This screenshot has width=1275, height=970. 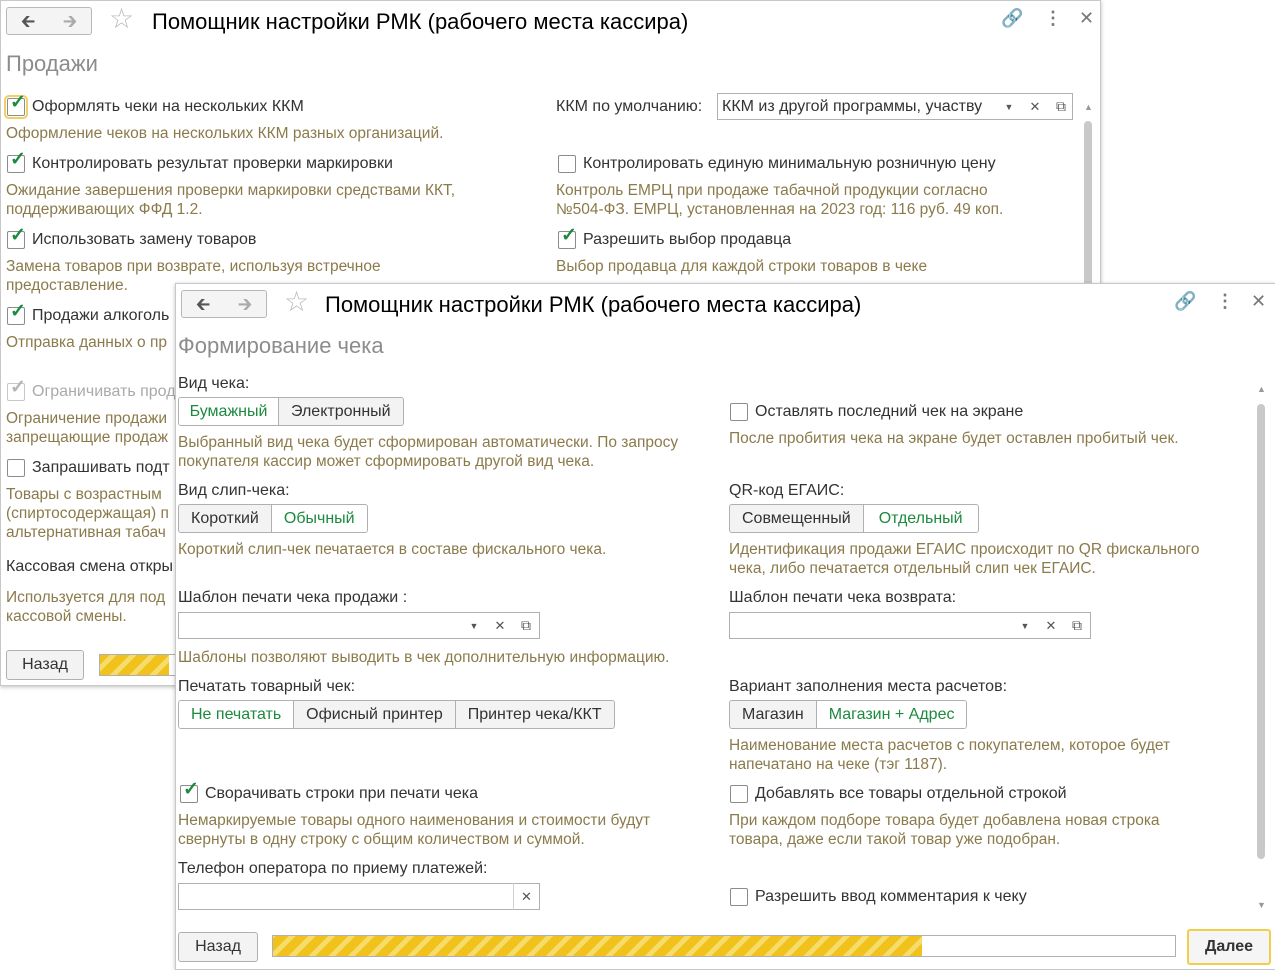 What do you see at coordinates (84, 494) in the screenshot?
I see `ask-confirm-hint-1: Товары с возрастным` at bounding box center [84, 494].